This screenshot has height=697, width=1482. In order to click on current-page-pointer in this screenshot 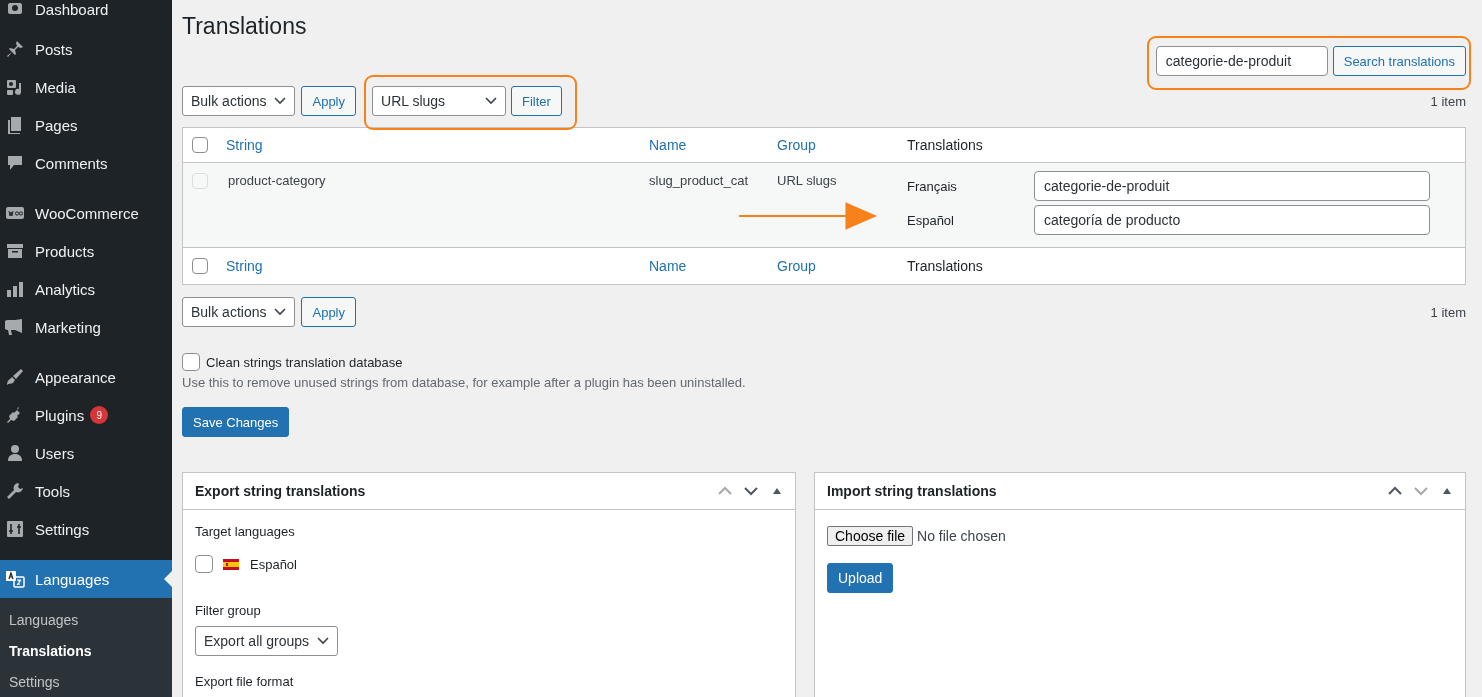, I will do `click(168, 579)`.